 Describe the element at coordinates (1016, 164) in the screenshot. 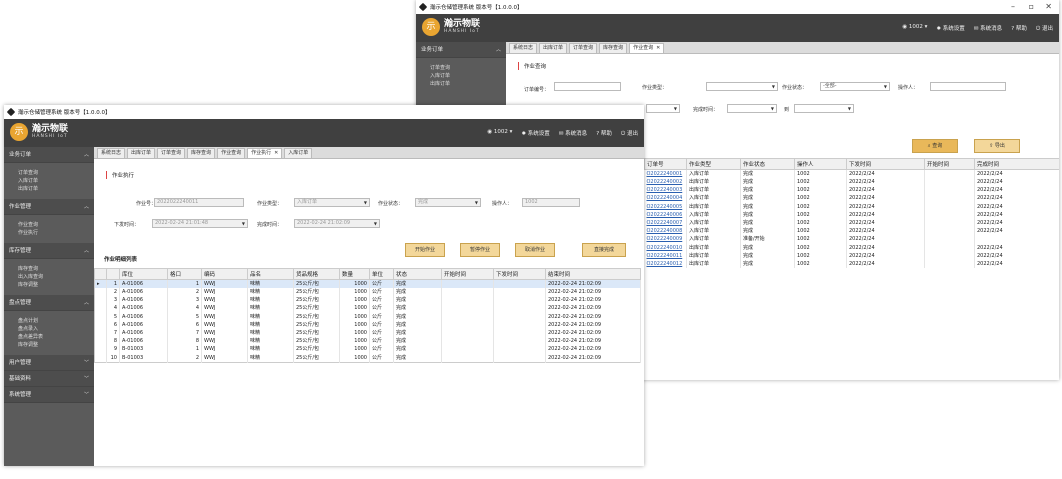

I see `column-header: 完成时间` at that location.